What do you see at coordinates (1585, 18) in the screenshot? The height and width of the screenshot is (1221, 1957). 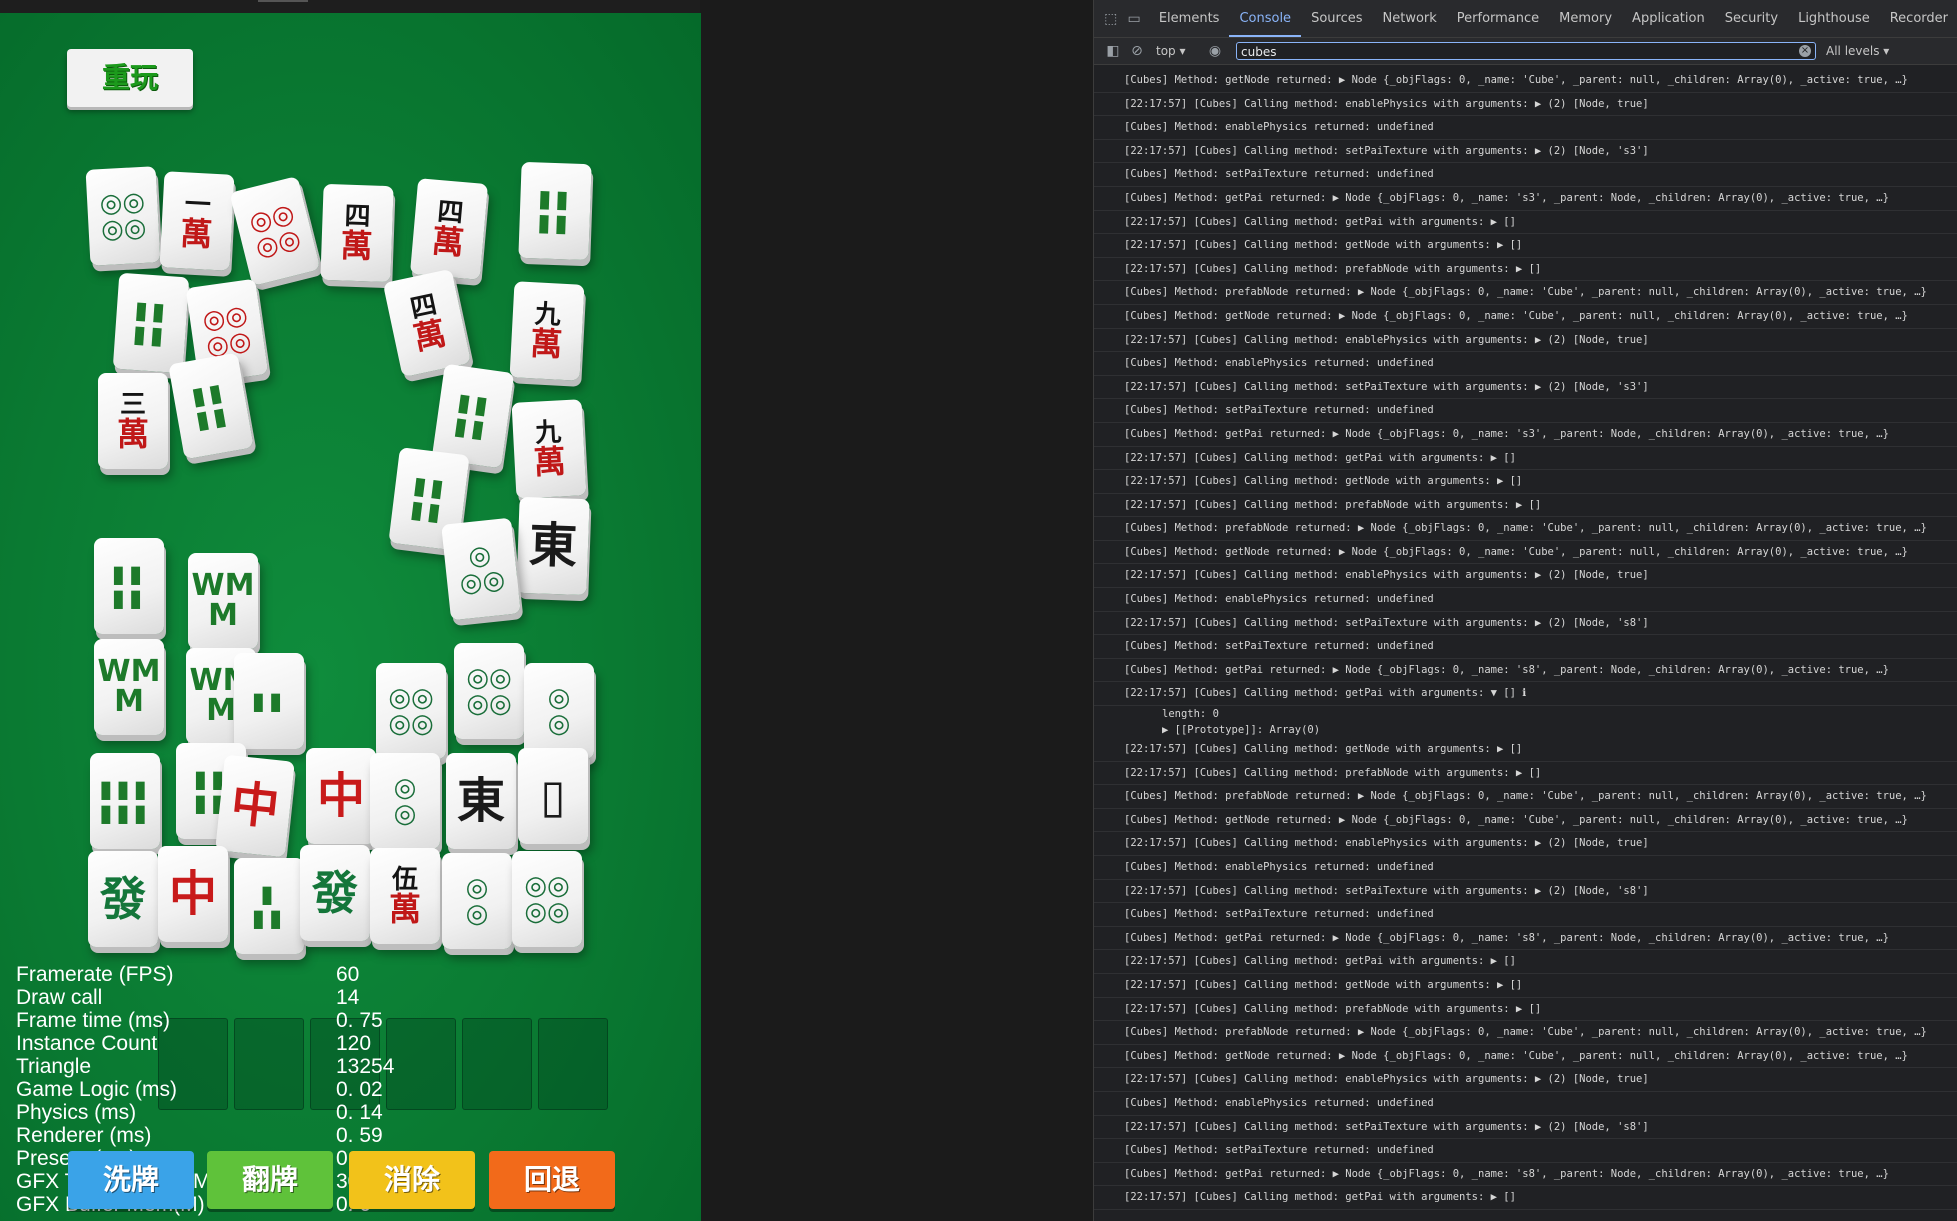 I see `tab-memory: Memory` at bounding box center [1585, 18].